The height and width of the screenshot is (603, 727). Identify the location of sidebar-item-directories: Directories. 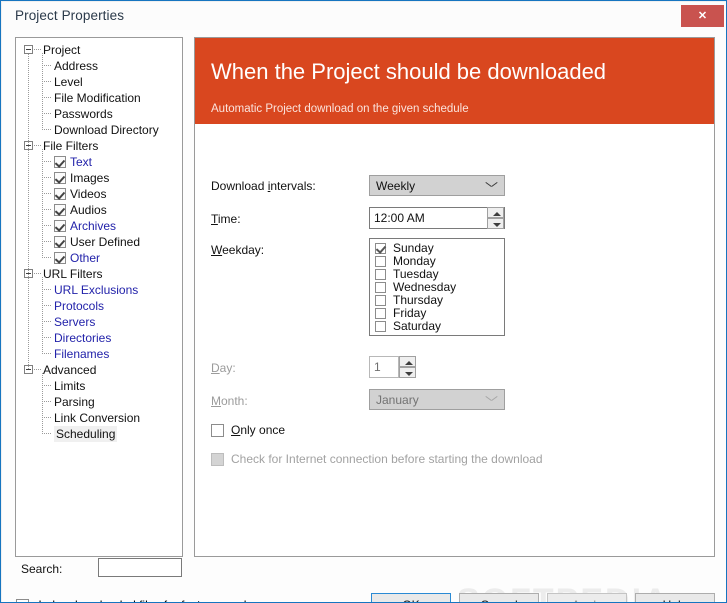
(99, 338).